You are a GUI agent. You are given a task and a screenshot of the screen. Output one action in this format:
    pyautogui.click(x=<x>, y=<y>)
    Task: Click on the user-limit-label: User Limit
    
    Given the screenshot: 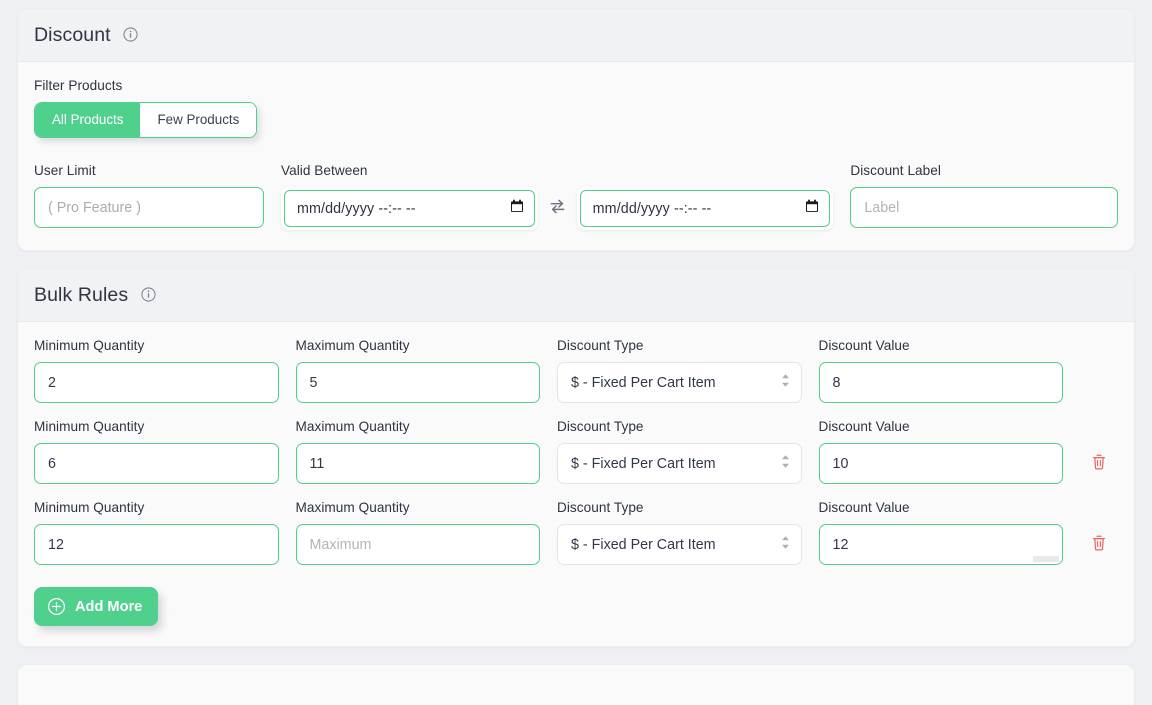 What is the action you would take?
    pyautogui.click(x=65, y=171)
    